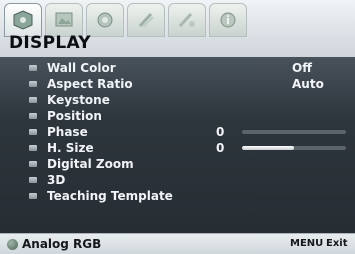 The height and width of the screenshot is (254, 355). Describe the element at coordinates (177, 100) in the screenshot. I see `menu-item-keystone: Keystone` at that location.